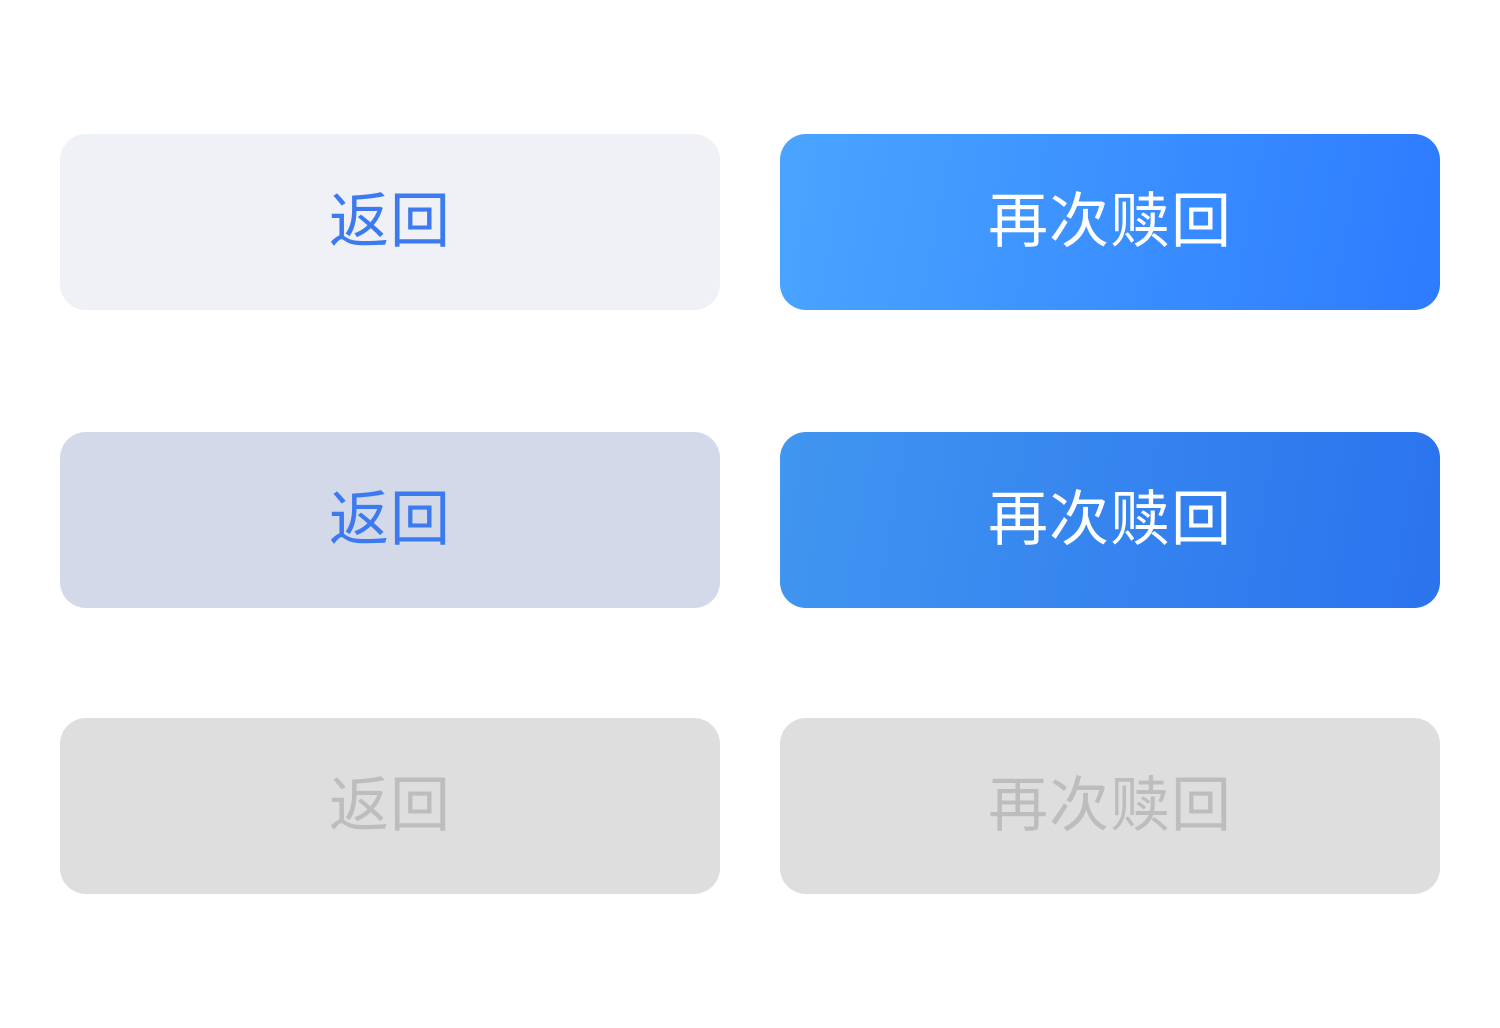  I want to click on back-button-label: 返回, so click(390, 222).